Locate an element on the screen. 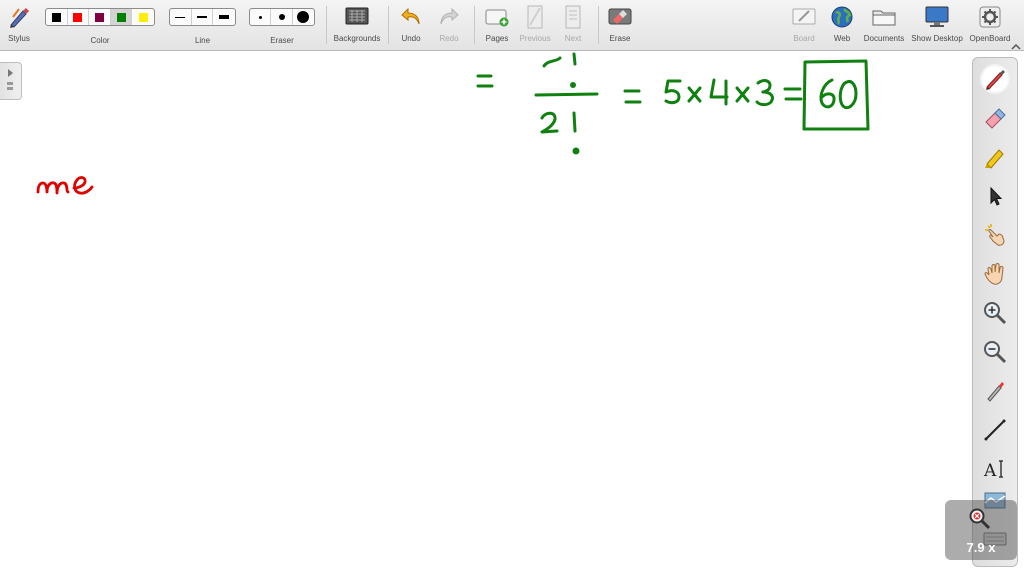  laser-pointer-icon is located at coordinates (995, 392).